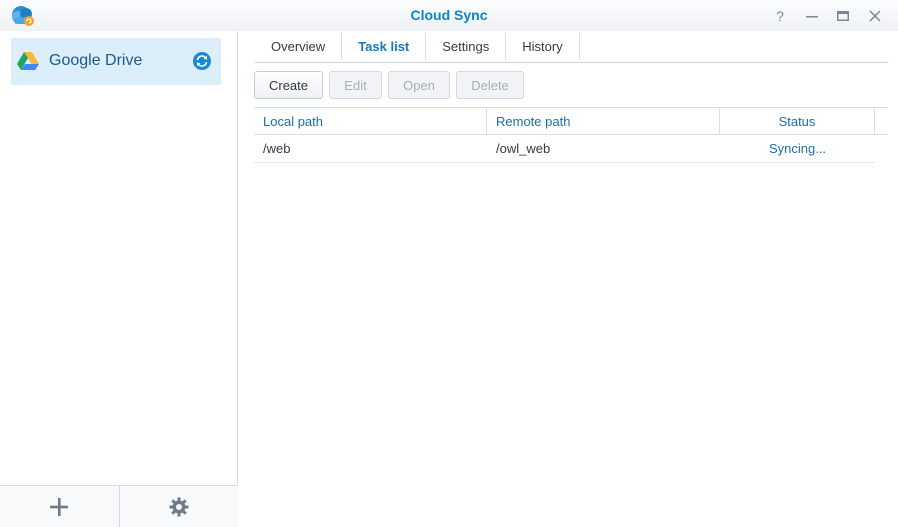 This screenshot has width=898, height=527. What do you see at coordinates (780, 16) in the screenshot?
I see `help-icon: ?` at bounding box center [780, 16].